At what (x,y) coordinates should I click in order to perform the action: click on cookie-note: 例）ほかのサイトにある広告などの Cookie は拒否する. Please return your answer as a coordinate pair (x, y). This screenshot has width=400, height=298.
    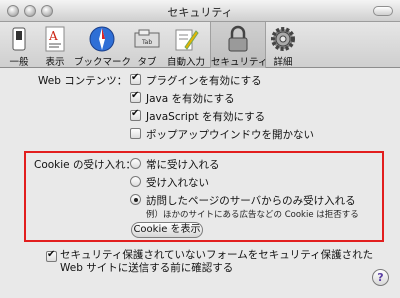
    Looking at the image, I should click on (252, 215).